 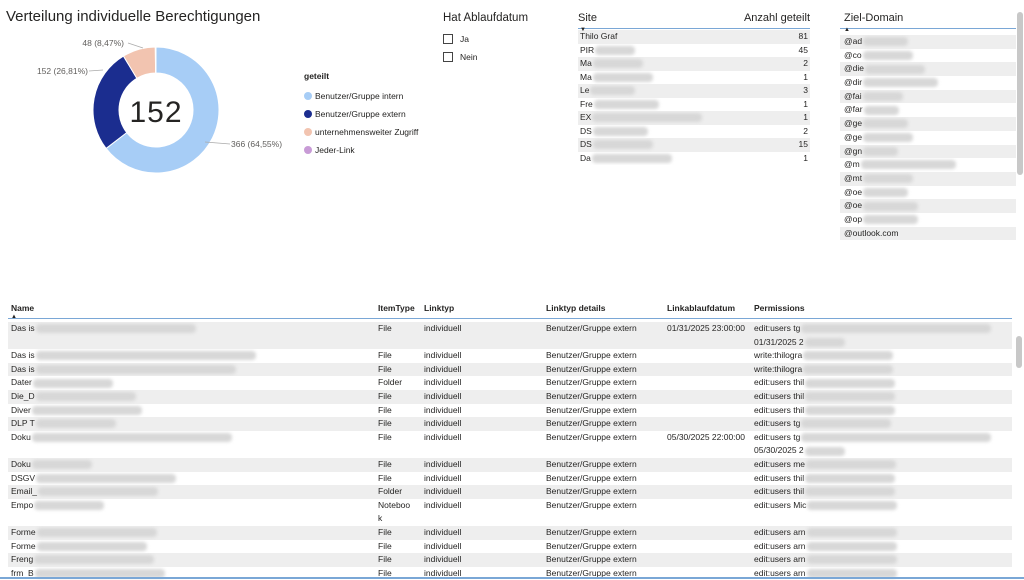 What do you see at coordinates (361, 132) in the screenshot?
I see `legend-item-unternehmensweit: unternehmensweiter Zugriff` at bounding box center [361, 132].